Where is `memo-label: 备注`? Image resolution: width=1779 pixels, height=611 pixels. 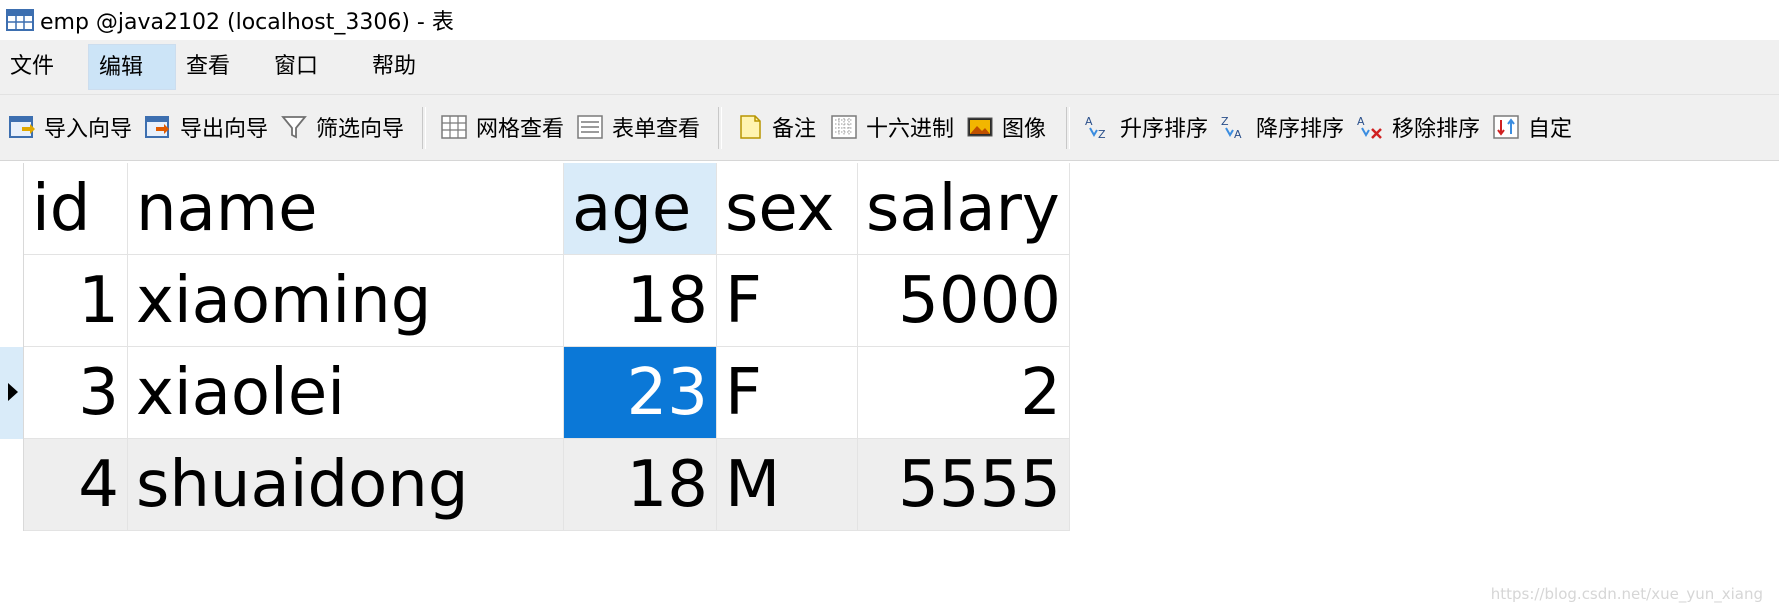 memo-label: 备注 is located at coordinates (794, 129).